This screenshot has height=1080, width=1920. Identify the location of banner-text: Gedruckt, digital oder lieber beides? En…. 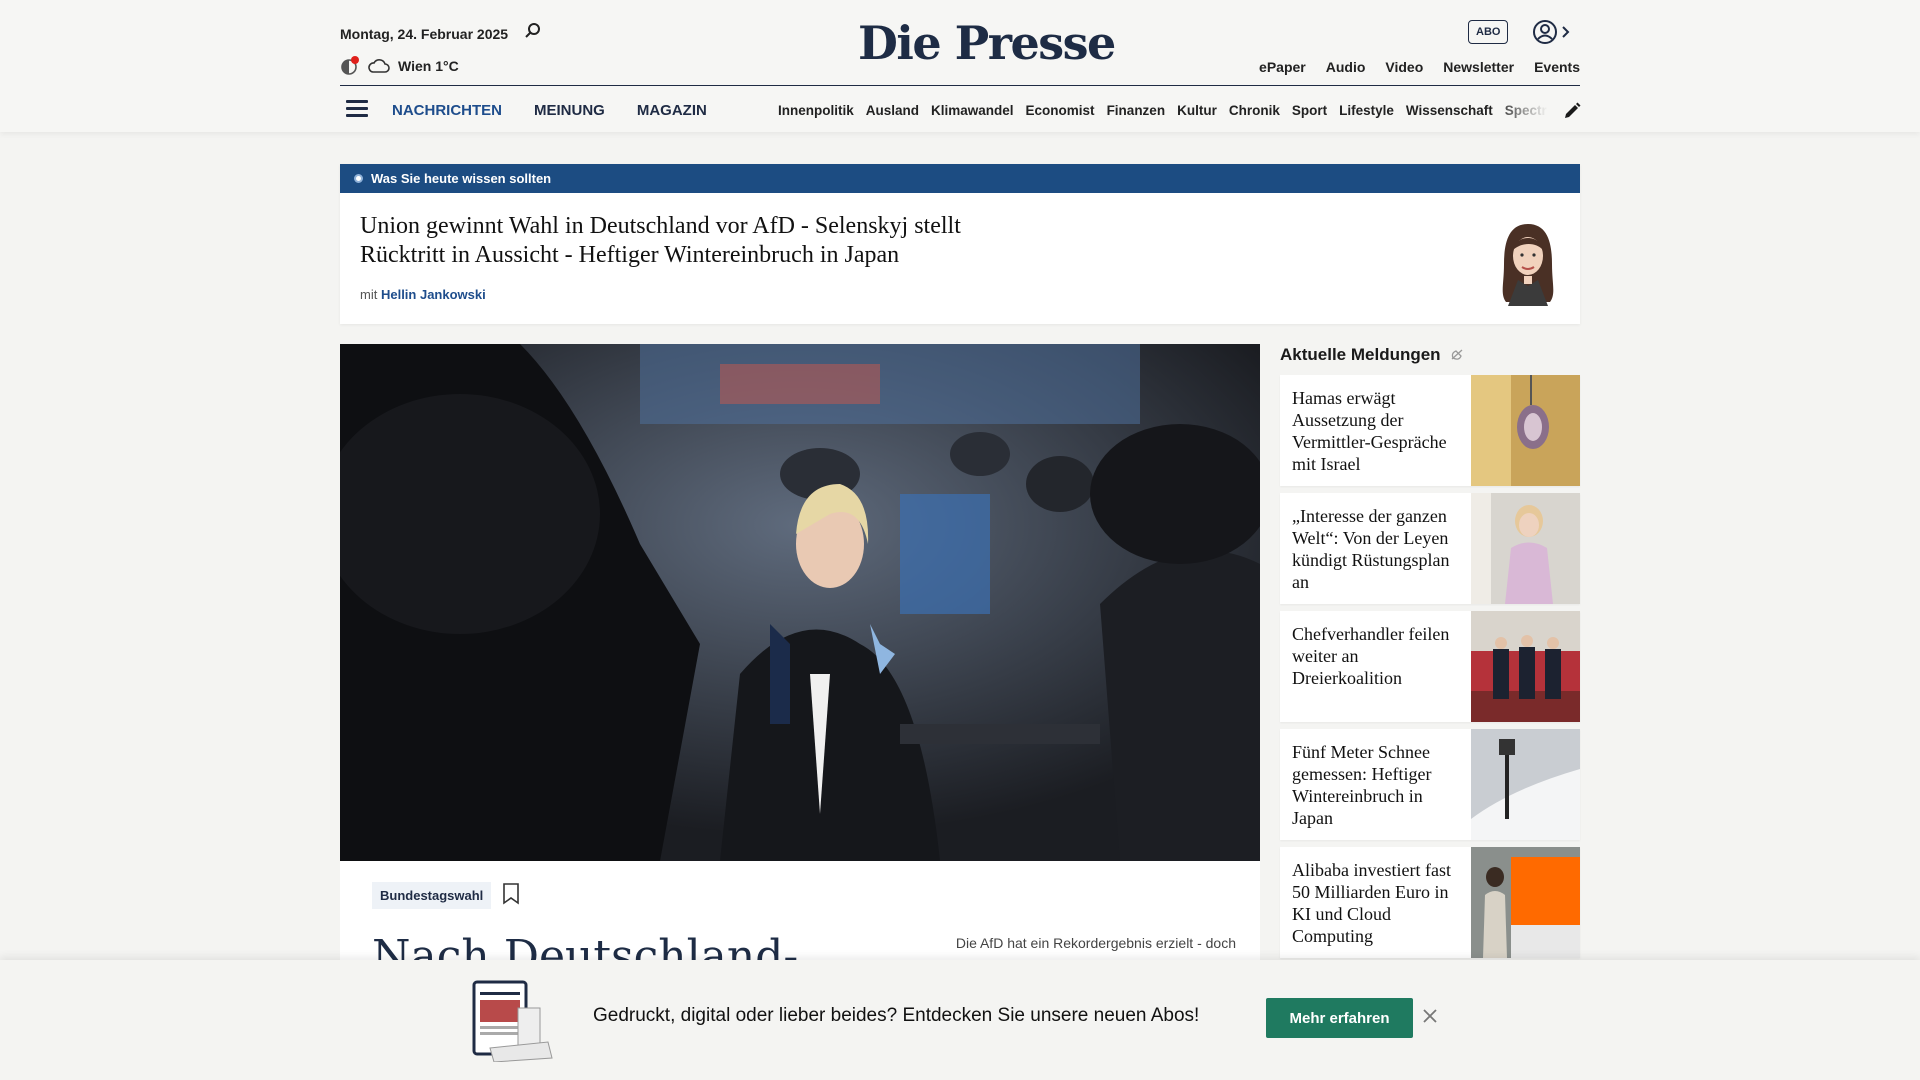
(896, 1015).